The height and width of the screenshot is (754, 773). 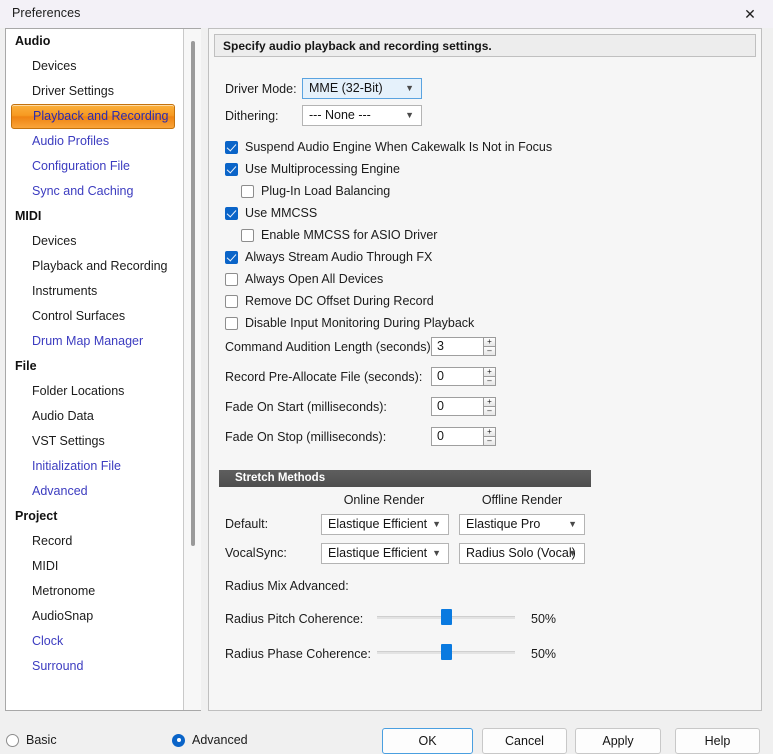 What do you see at coordinates (304, 279) in the screenshot?
I see `checkbox-always-open-all-devices: Always Open All Devices` at bounding box center [304, 279].